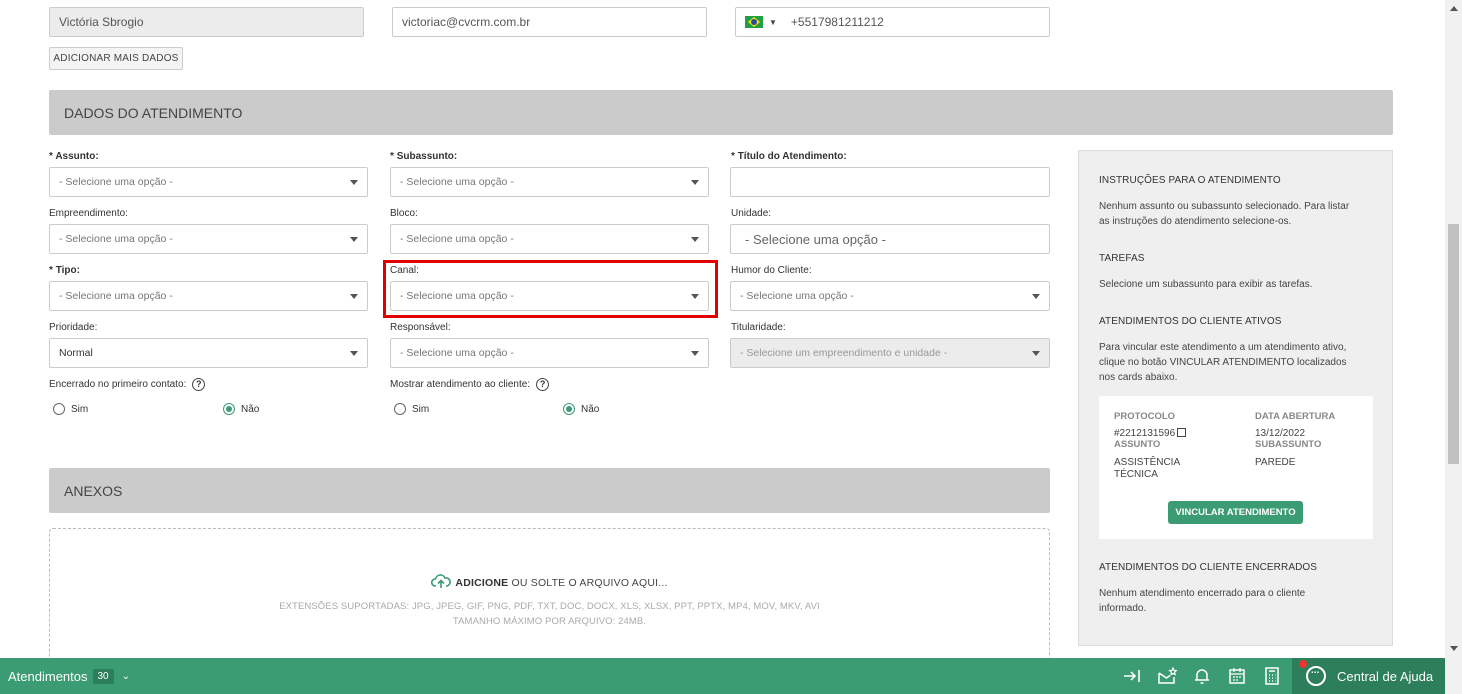 The width and height of the screenshot is (1462, 694). Describe the element at coordinates (721, 112) in the screenshot. I see `dados-atendimento-header: DADOS DO ATENDIMENTO` at that location.